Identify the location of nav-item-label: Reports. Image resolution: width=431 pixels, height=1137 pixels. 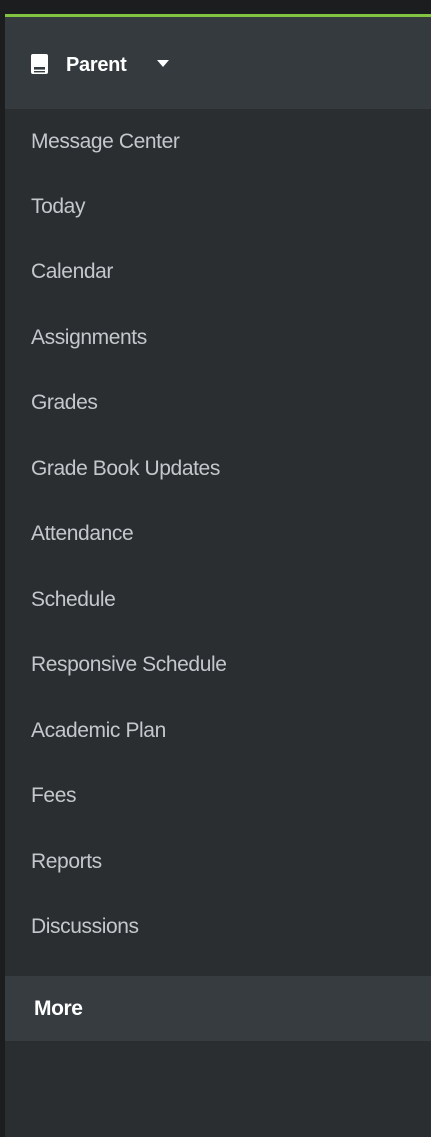
(66, 861).